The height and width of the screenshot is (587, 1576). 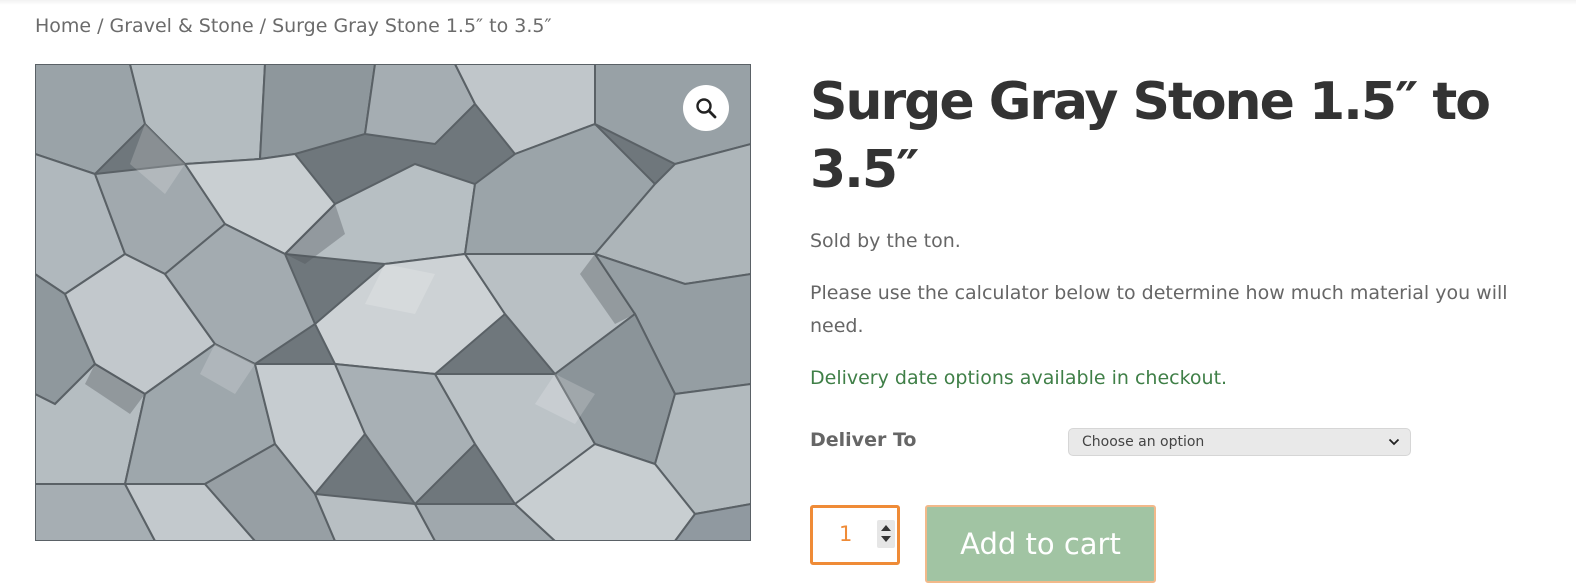 What do you see at coordinates (1150, 136) in the screenshot?
I see `product-title: Surge Gray Stone 1.5″ to 3.5″` at bounding box center [1150, 136].